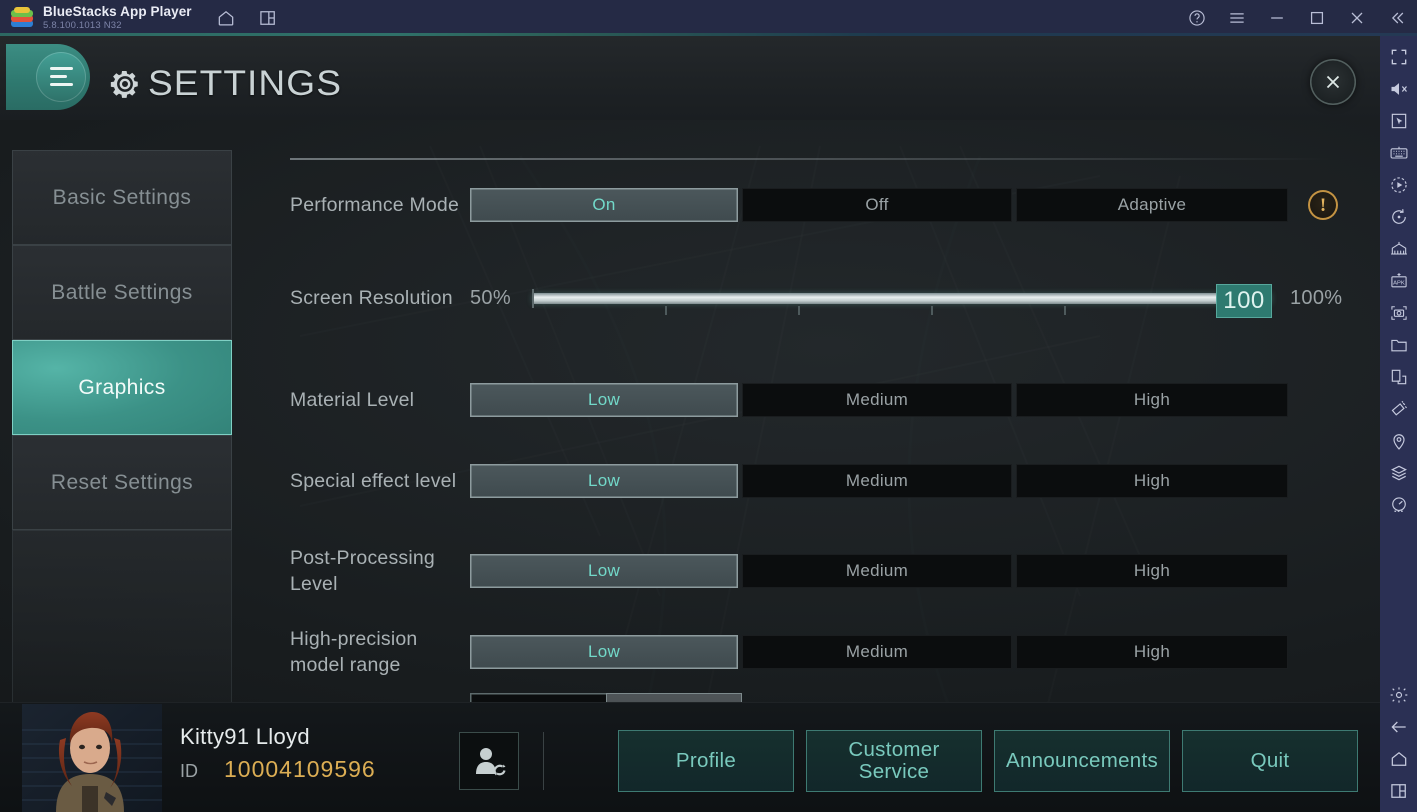  I want to click on settings-header: SETTINGS, so click(690, 78).